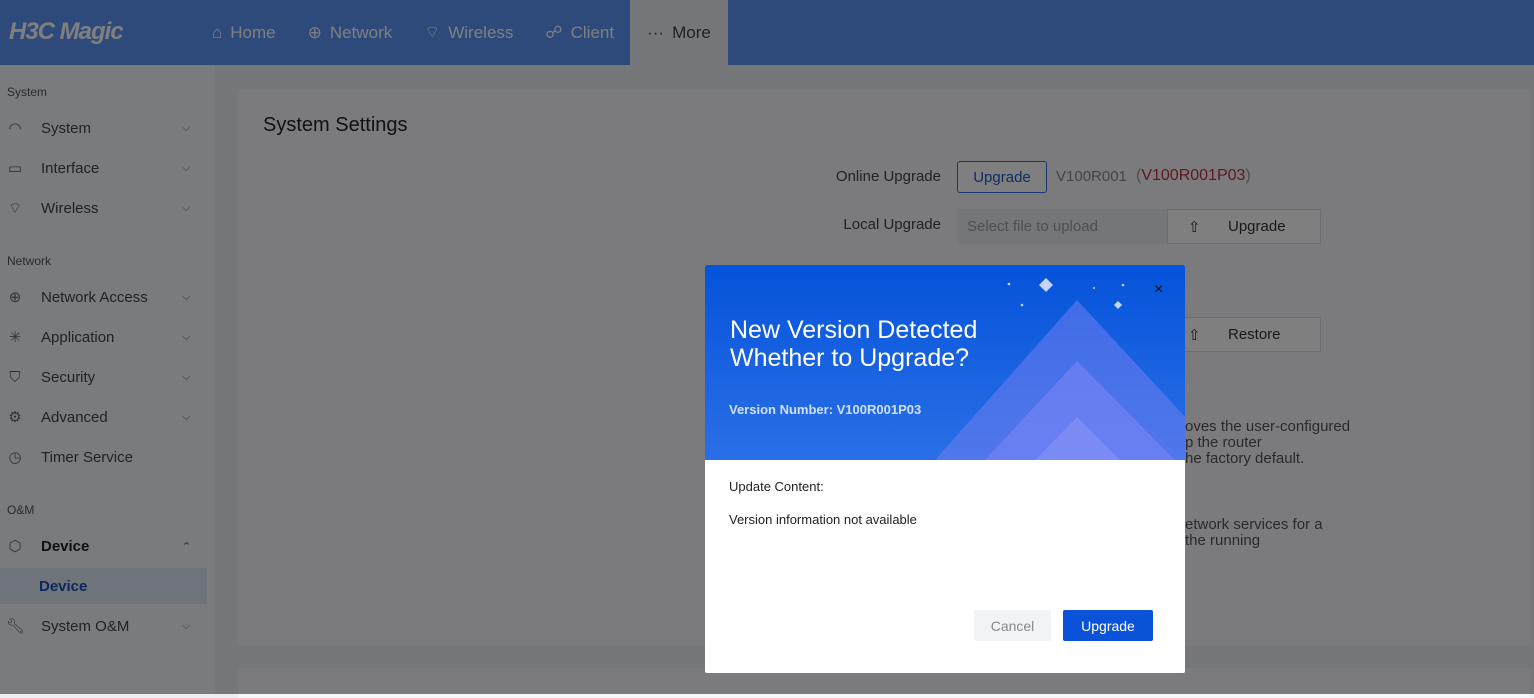 This screenshot has width=1534, height=698. I want to click on upgrade-button: Upgrade, so click(1108, 625).